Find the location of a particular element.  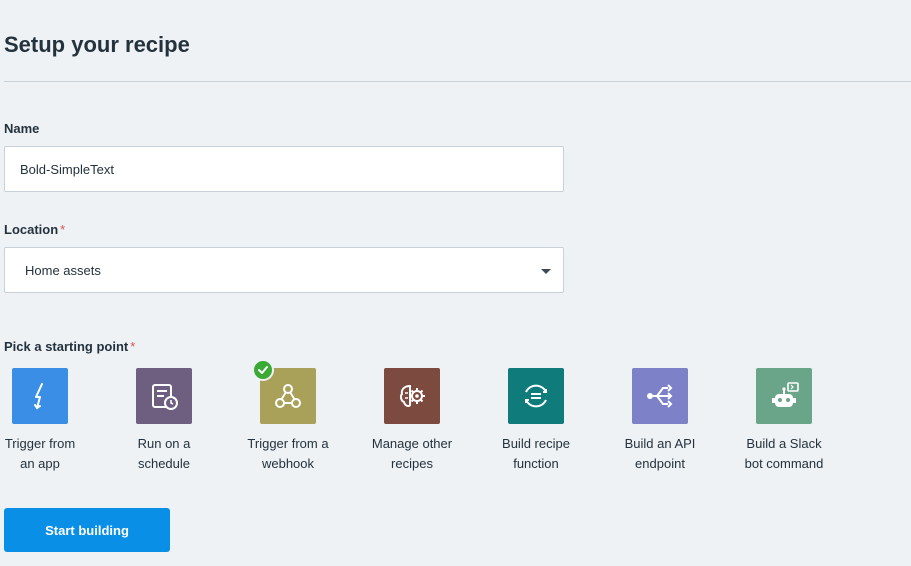

option-label: Manage other recipes is located at coordinates (412, 453).